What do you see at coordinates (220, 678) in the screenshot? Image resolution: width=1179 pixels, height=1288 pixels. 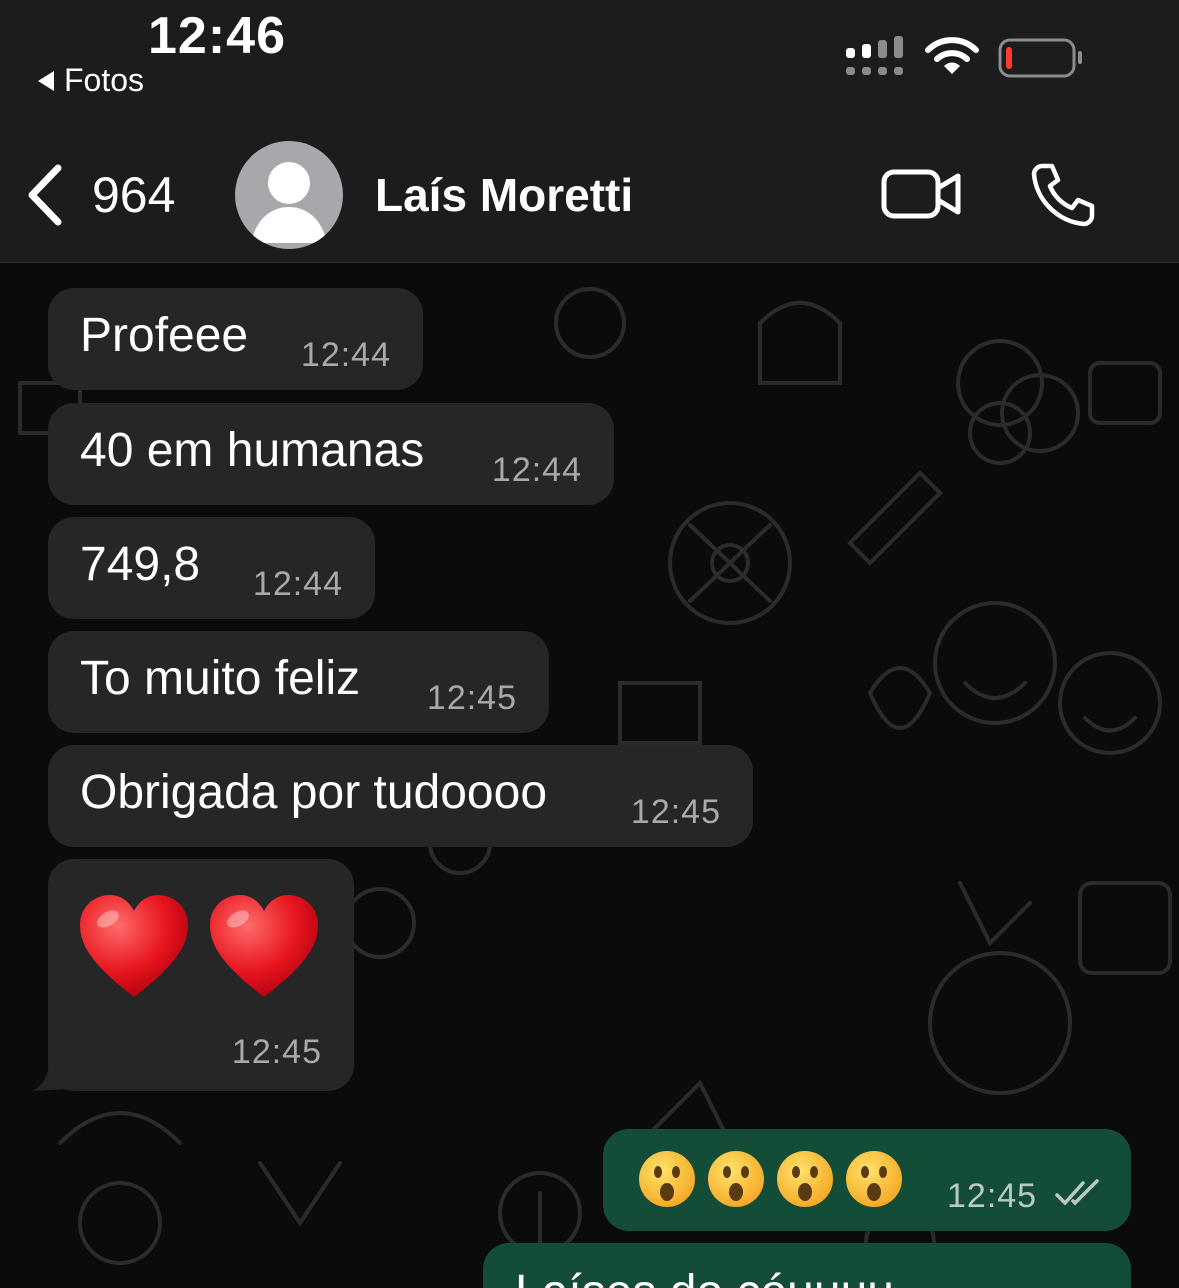 I see `message-text: To muito feliz` at bounding box center [220, 678].